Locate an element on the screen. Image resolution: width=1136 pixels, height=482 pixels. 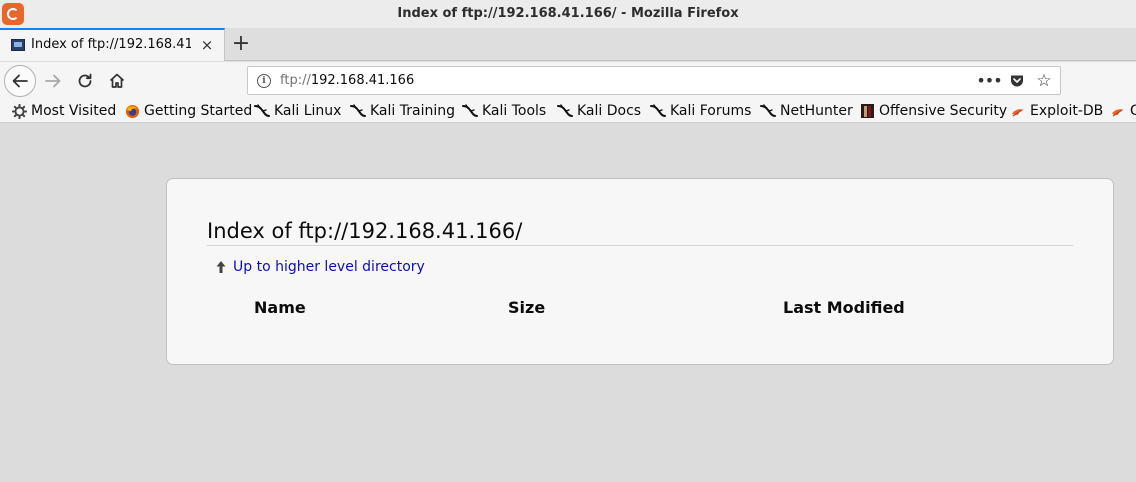
bookmark-truncated: G is located at coordinates (1123, 111).